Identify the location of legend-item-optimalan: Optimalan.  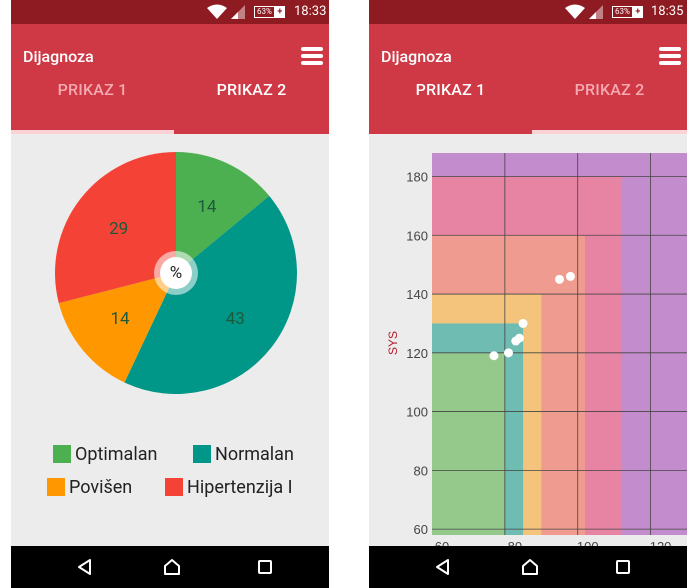
(105, 454).